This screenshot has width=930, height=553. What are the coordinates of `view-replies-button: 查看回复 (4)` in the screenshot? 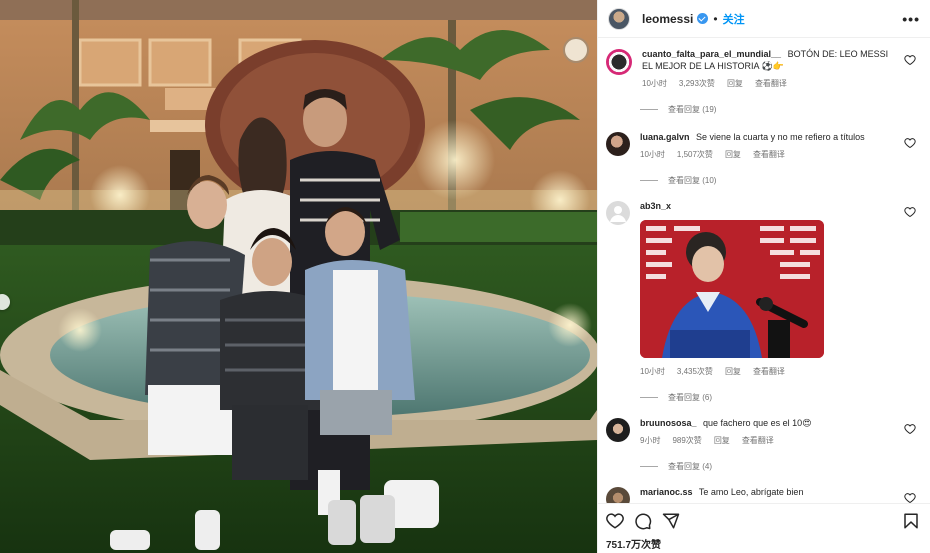 It's located at (780, 466).